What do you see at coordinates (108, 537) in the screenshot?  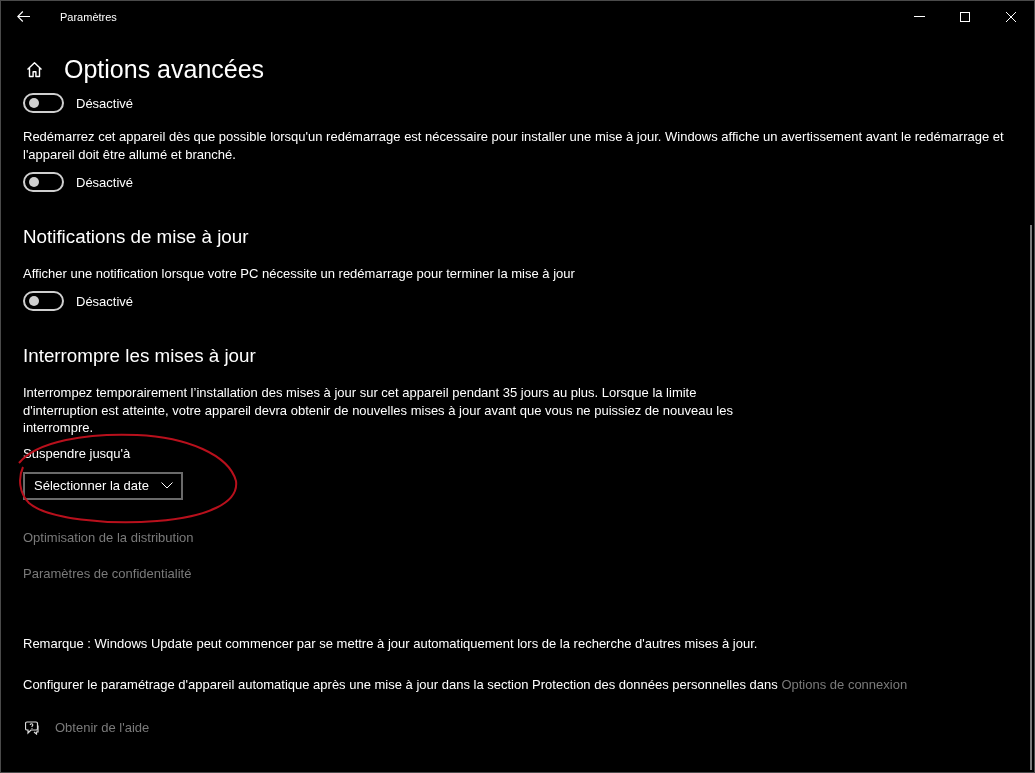 I see `settings-link: Optimisation de la distribution` at bounding box center [108, 537].